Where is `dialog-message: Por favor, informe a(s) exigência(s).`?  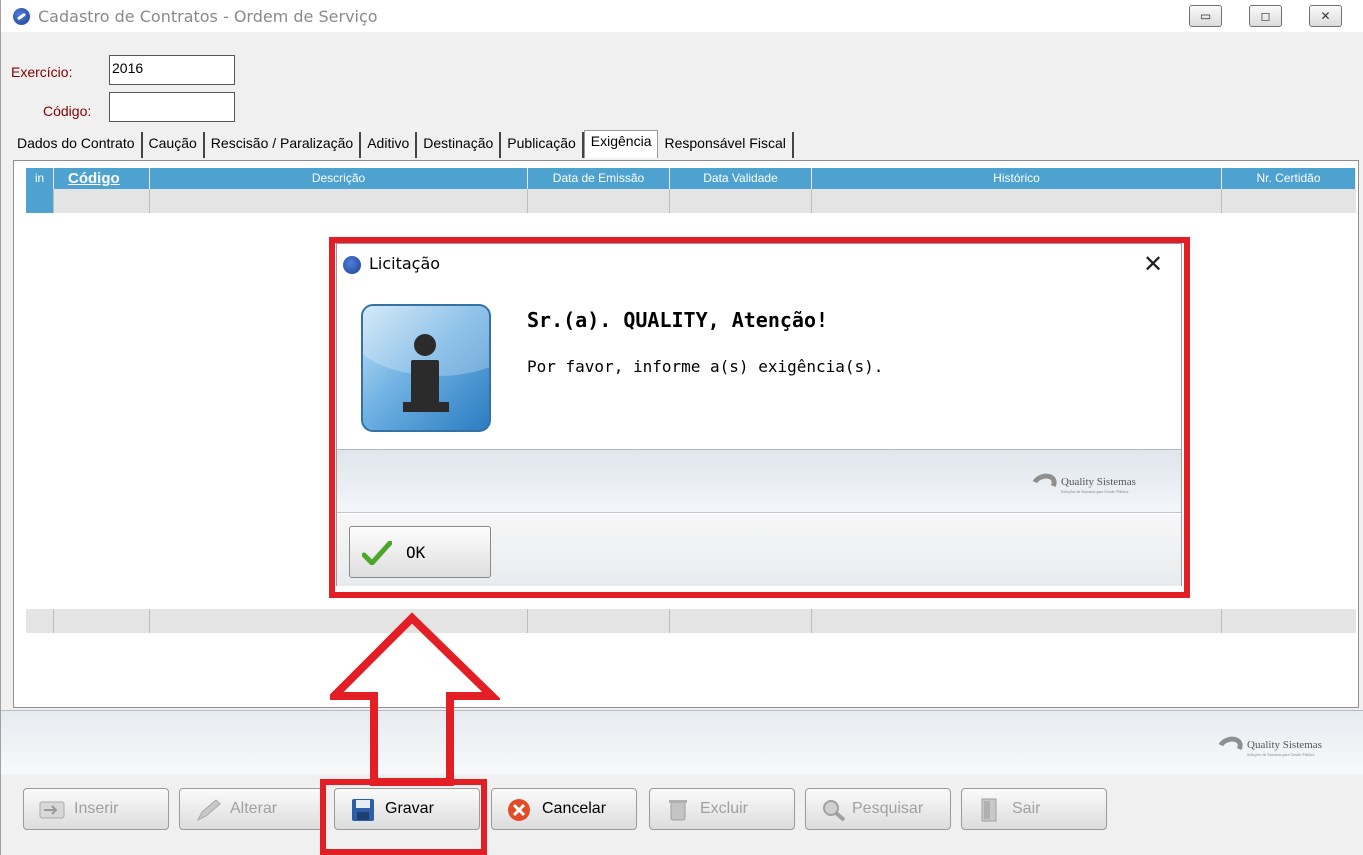 dialog-message: Por favor, informe a(s) exigência(s). is located at coordinates (705, 366).